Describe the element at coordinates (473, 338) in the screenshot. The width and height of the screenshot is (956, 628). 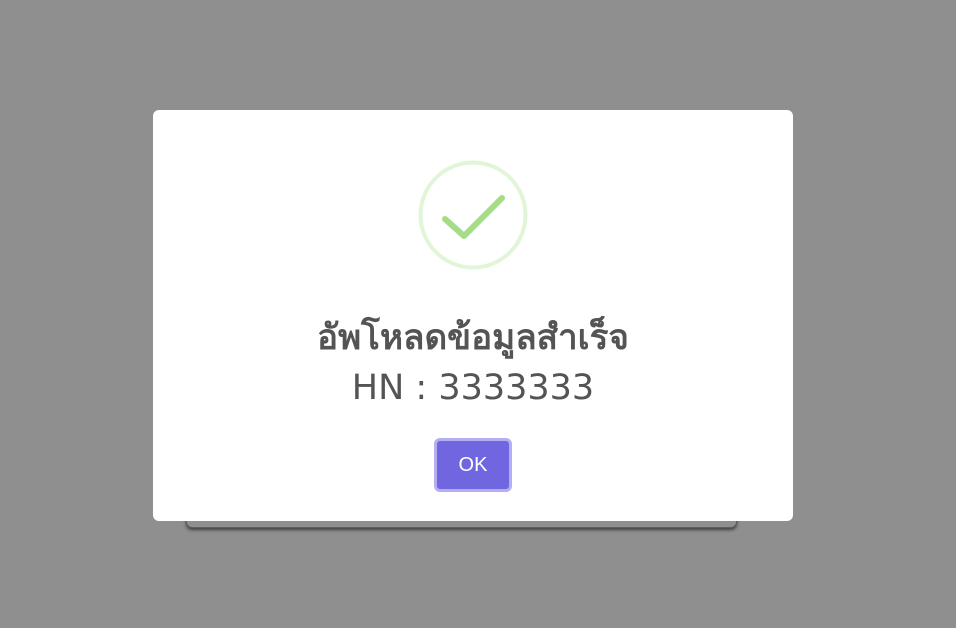
I see `dialog-title: อัพโหลดข้อมูลสำเร็จ` at that location.